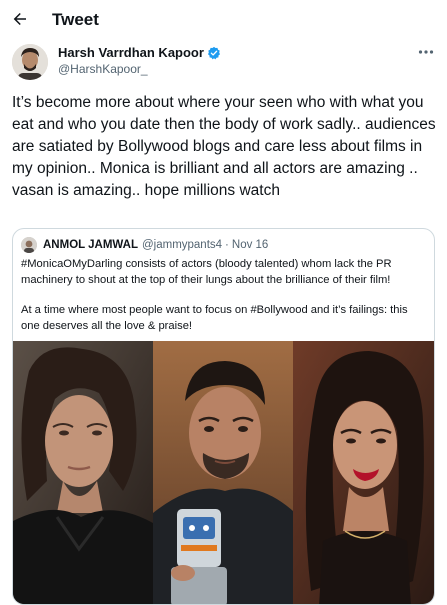  Describe the element at coordinates (250, 245) in the screenshot. I see `quoted-date: Nov 16` at that location.